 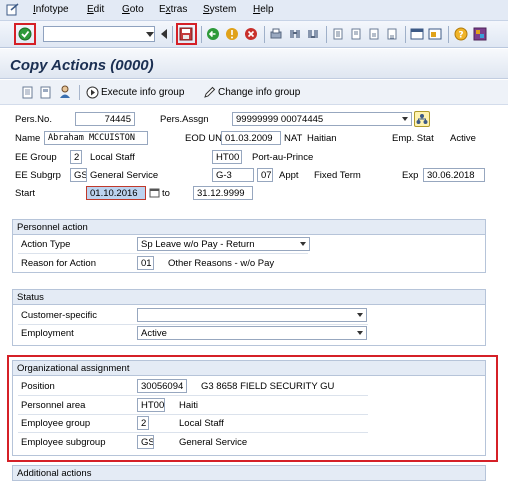 What do you see at coordinates (252, 333) in the screenshot?
I see `employment-select: Active` at bounding box center [252, 333].